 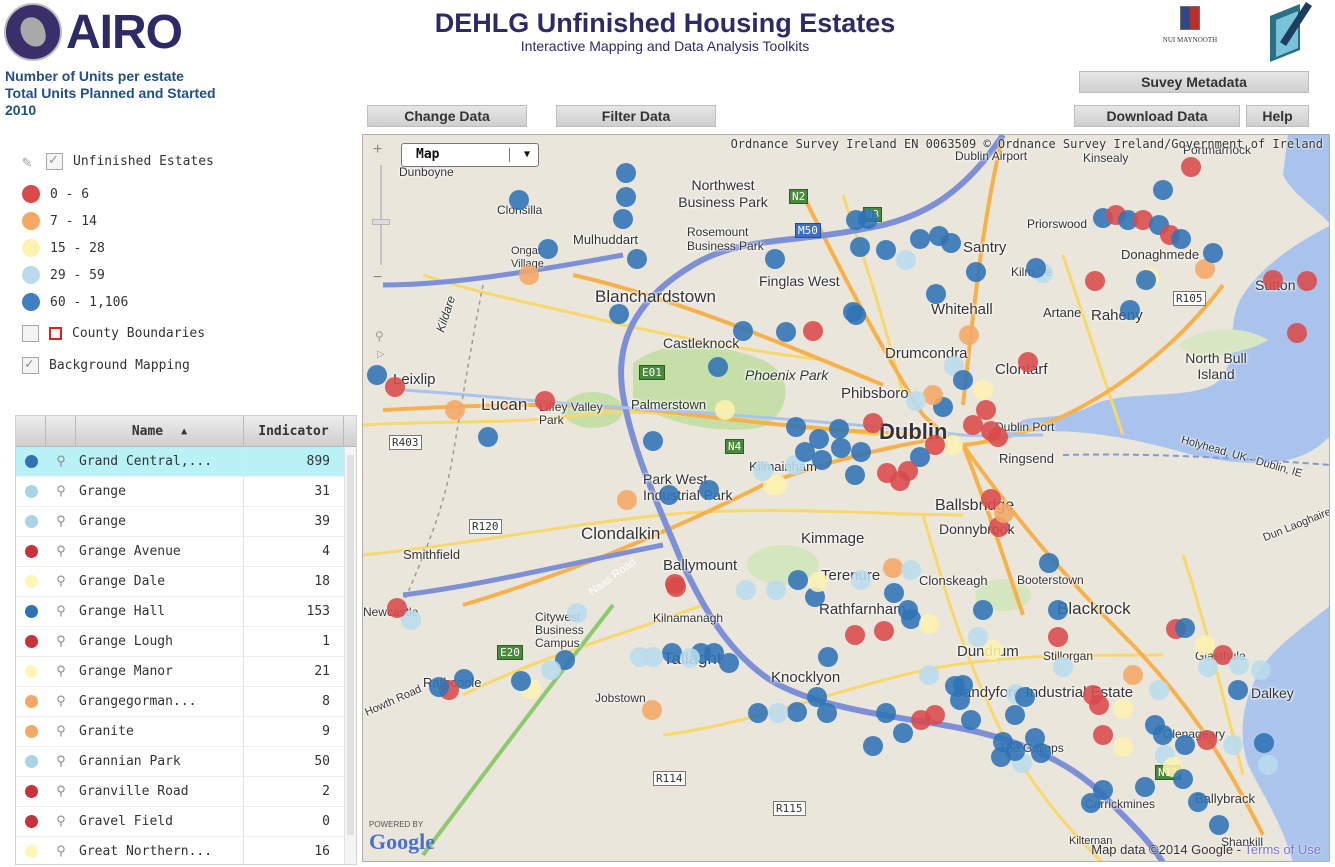 I want to click on table-row: ⚲ Grange 31, so click(x=186, y=491).